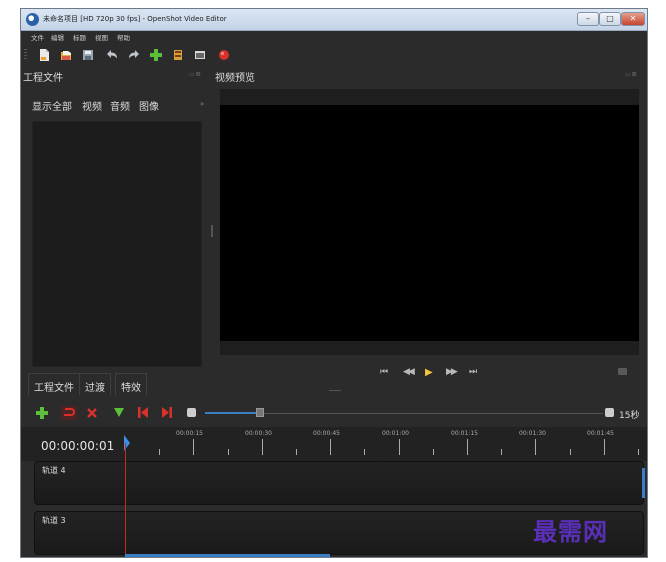 Image resolution: width=666 pixels, height=562 pixels. I want to click on export-video-icon, so click(224, 55).